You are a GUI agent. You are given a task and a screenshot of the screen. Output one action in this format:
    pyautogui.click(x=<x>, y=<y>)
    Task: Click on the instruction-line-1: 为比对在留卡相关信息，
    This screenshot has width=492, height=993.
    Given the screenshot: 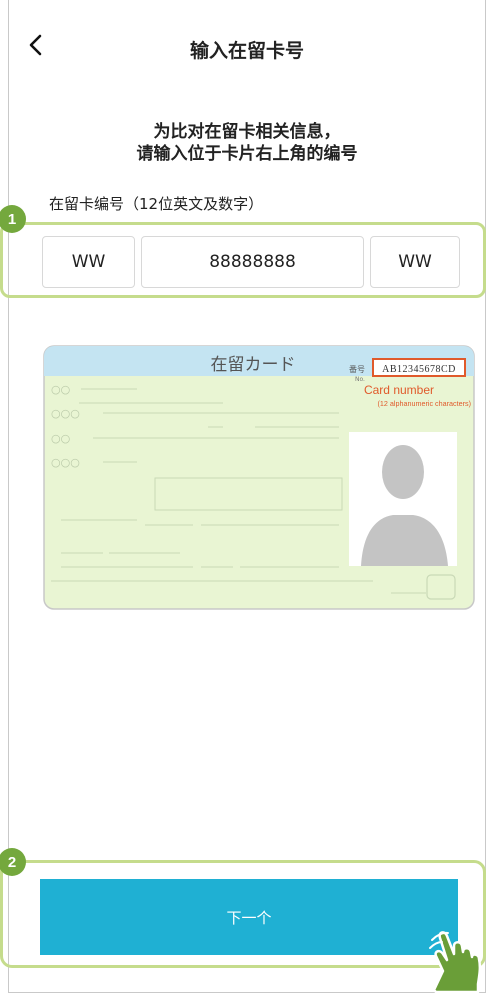 What is the action you would take?
    pyautogui.click(x=247, y=132)
    